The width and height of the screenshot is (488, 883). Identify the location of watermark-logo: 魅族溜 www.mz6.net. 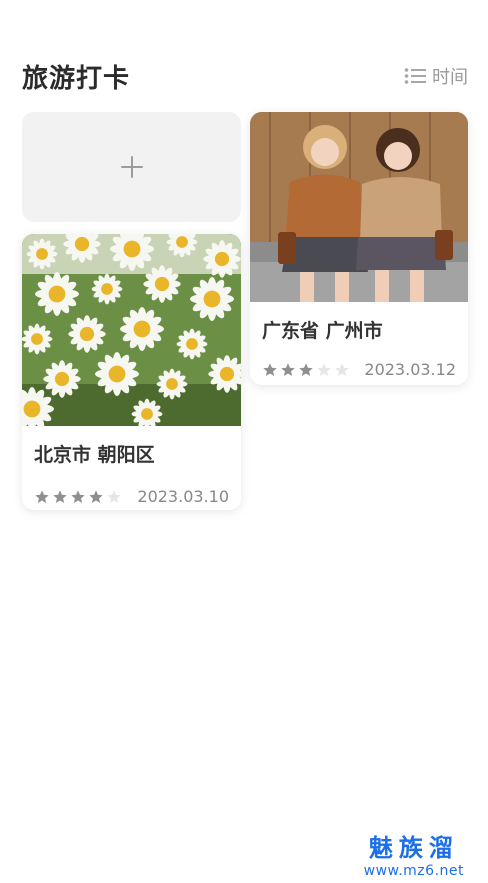
(414, 856).